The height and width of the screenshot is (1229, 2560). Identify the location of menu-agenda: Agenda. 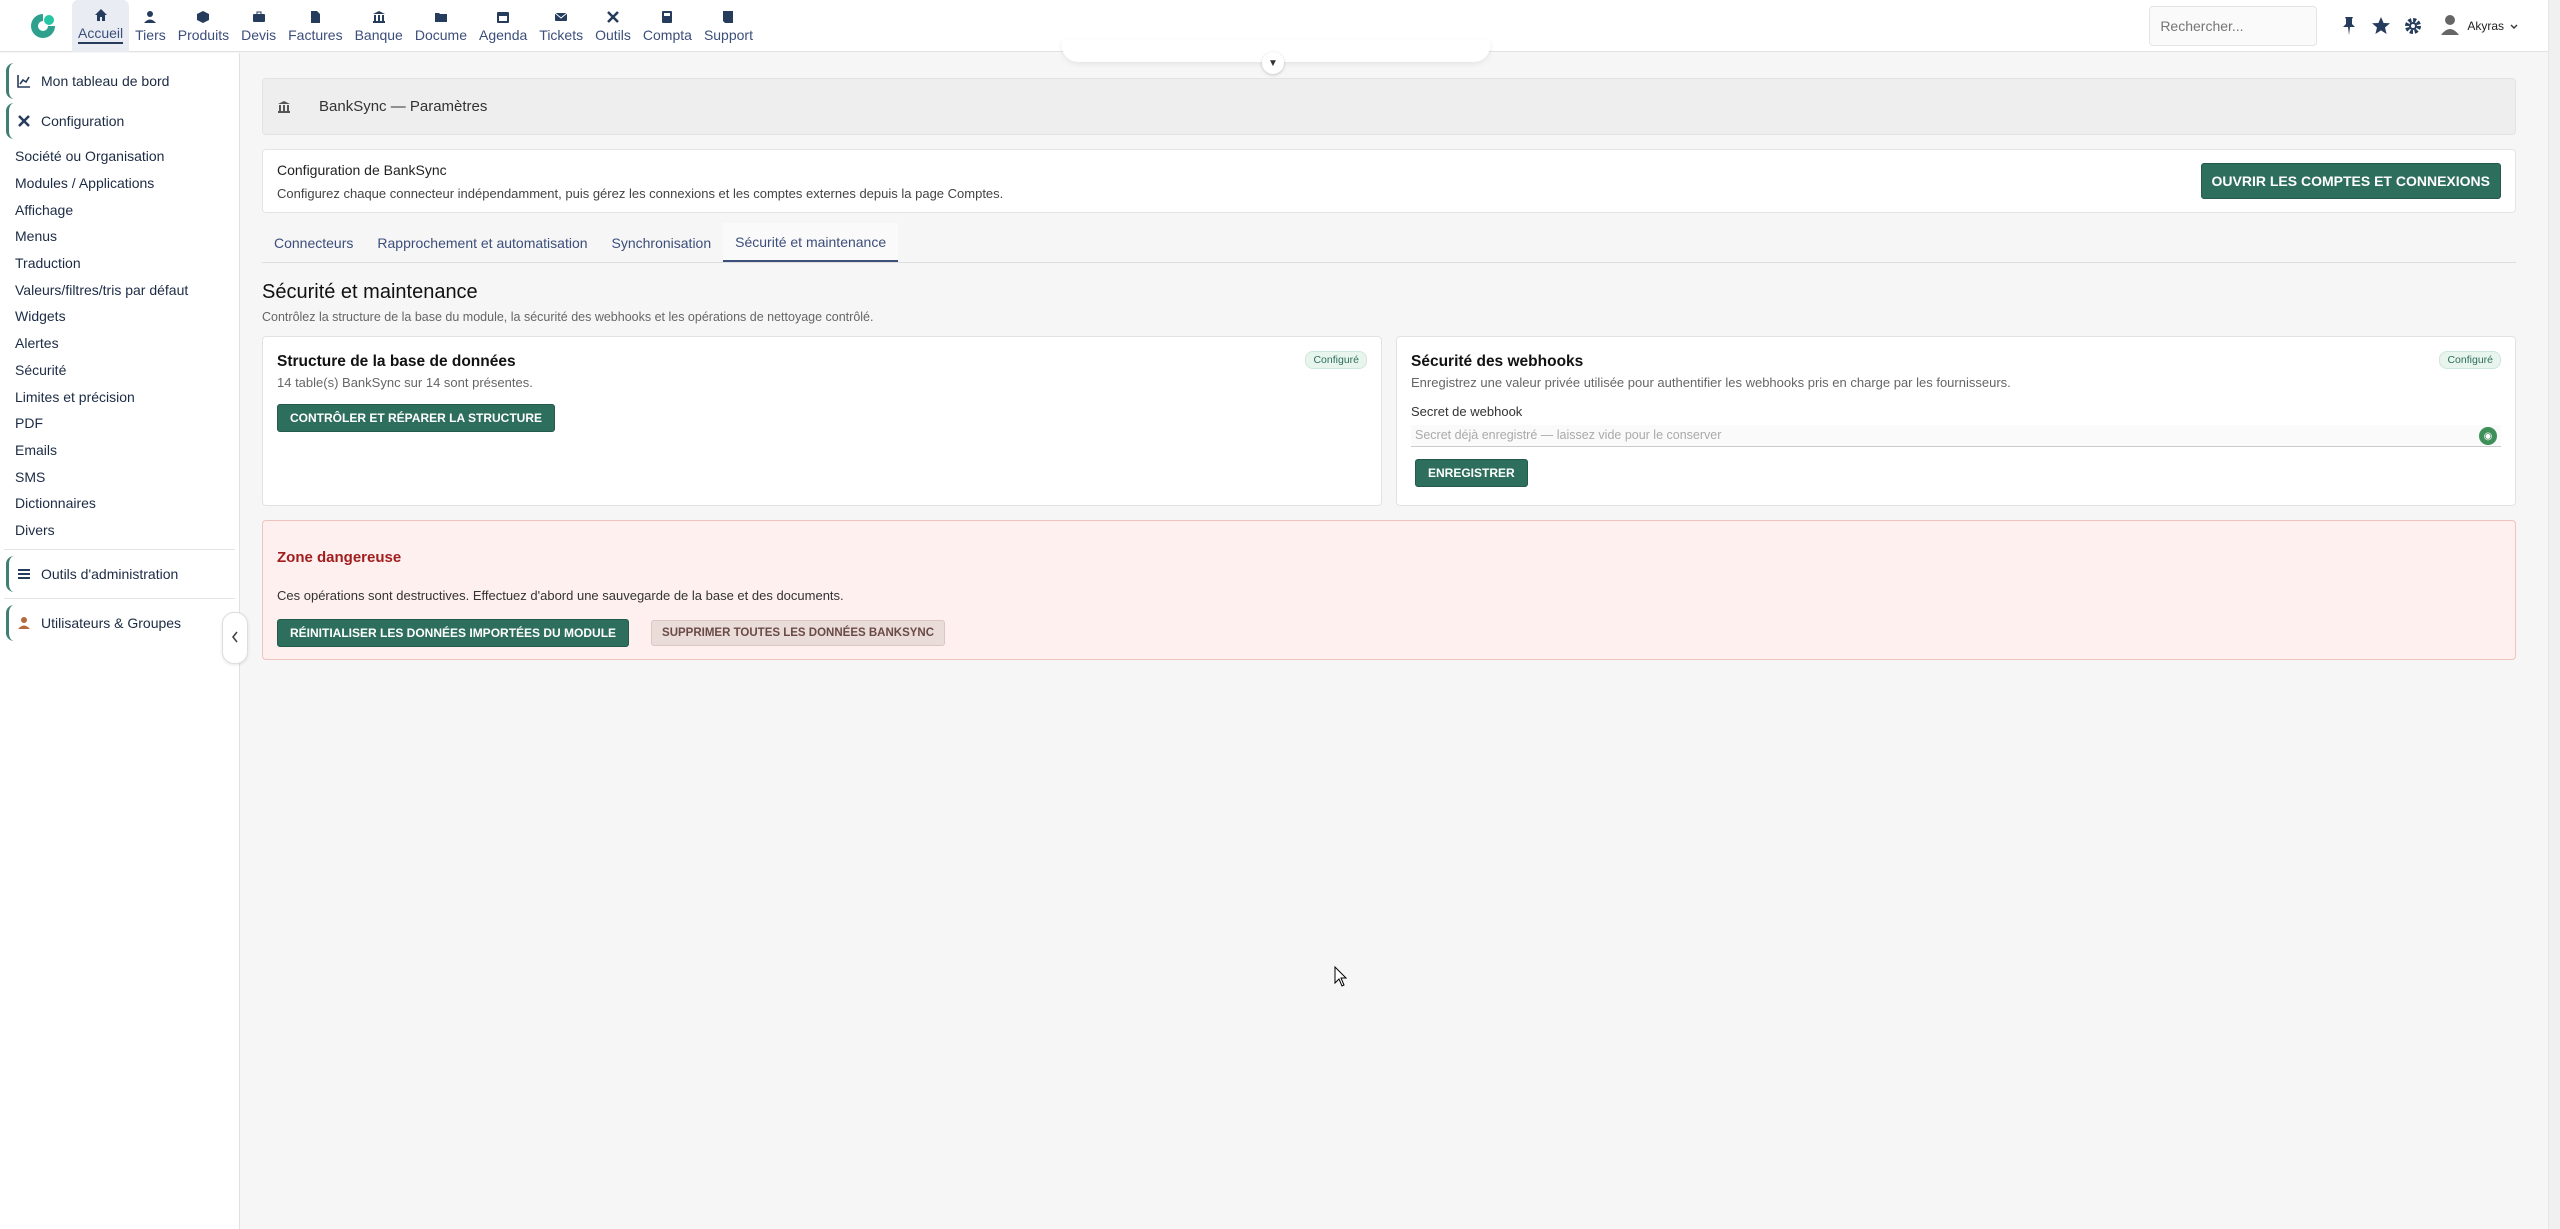
(503, 26).